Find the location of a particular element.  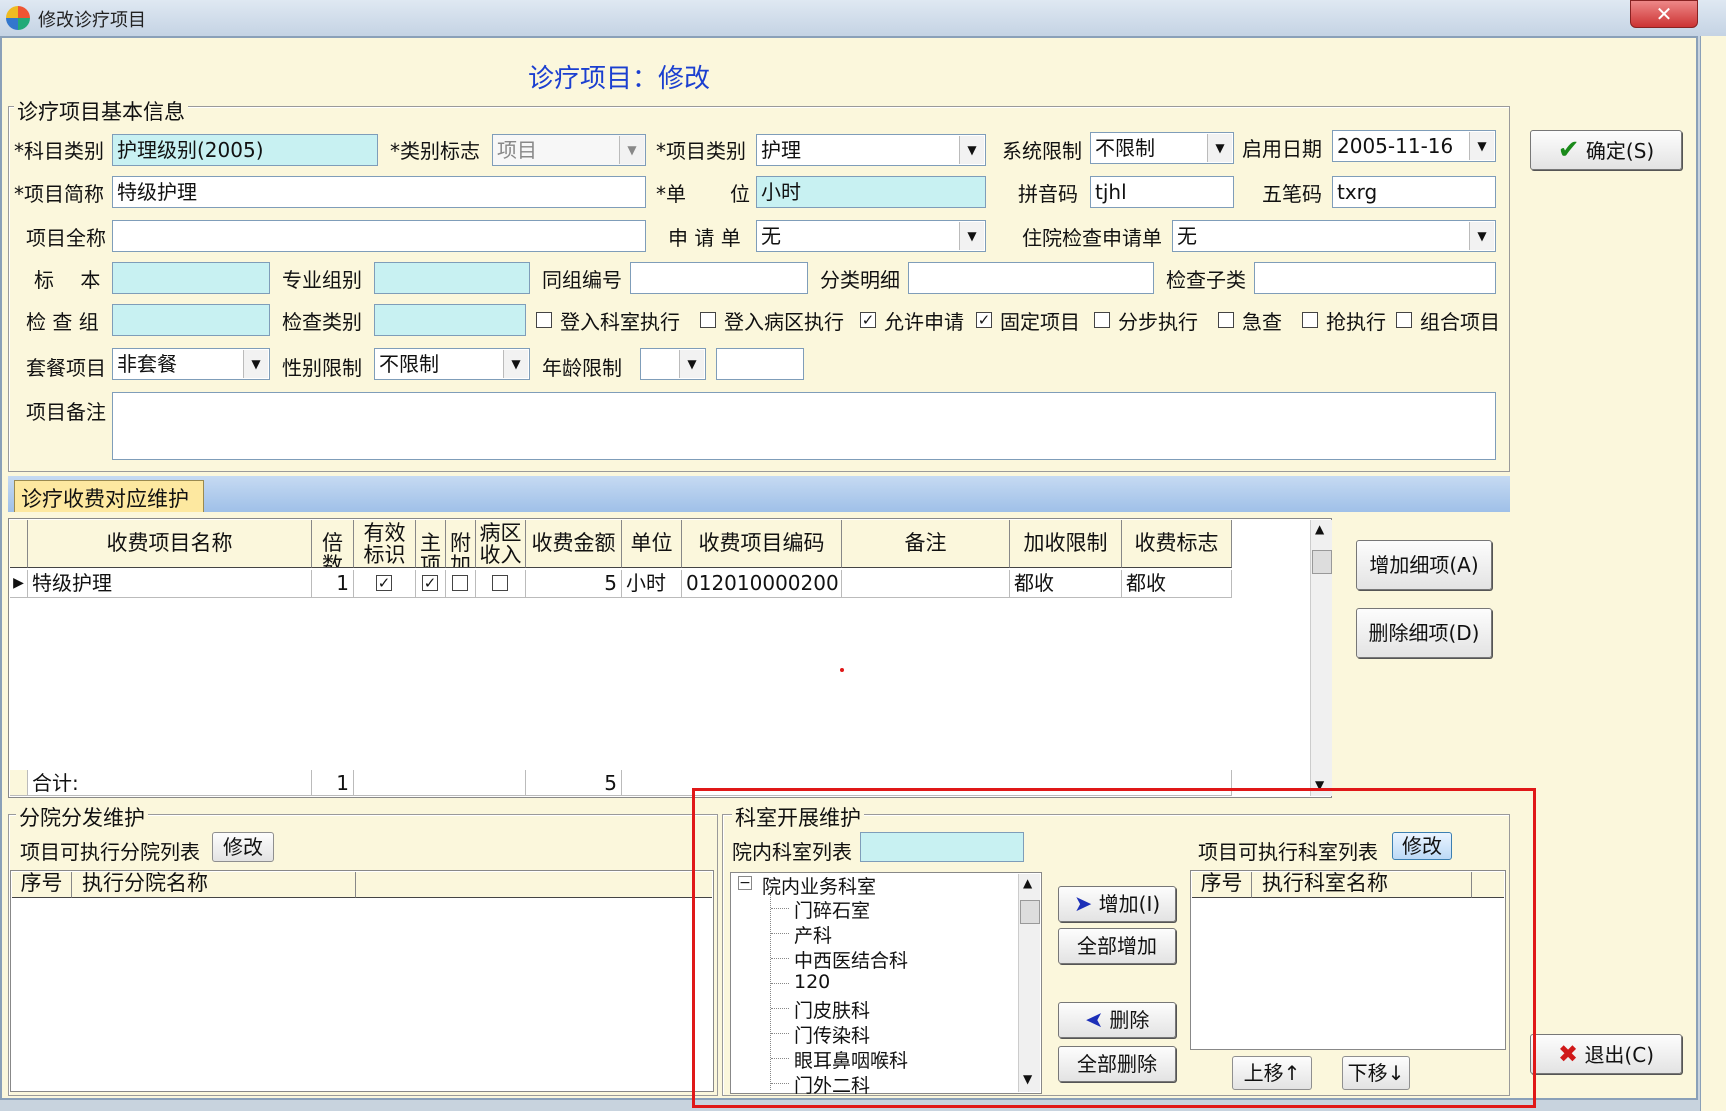

specimen-input is located at coordinates (191, 278).